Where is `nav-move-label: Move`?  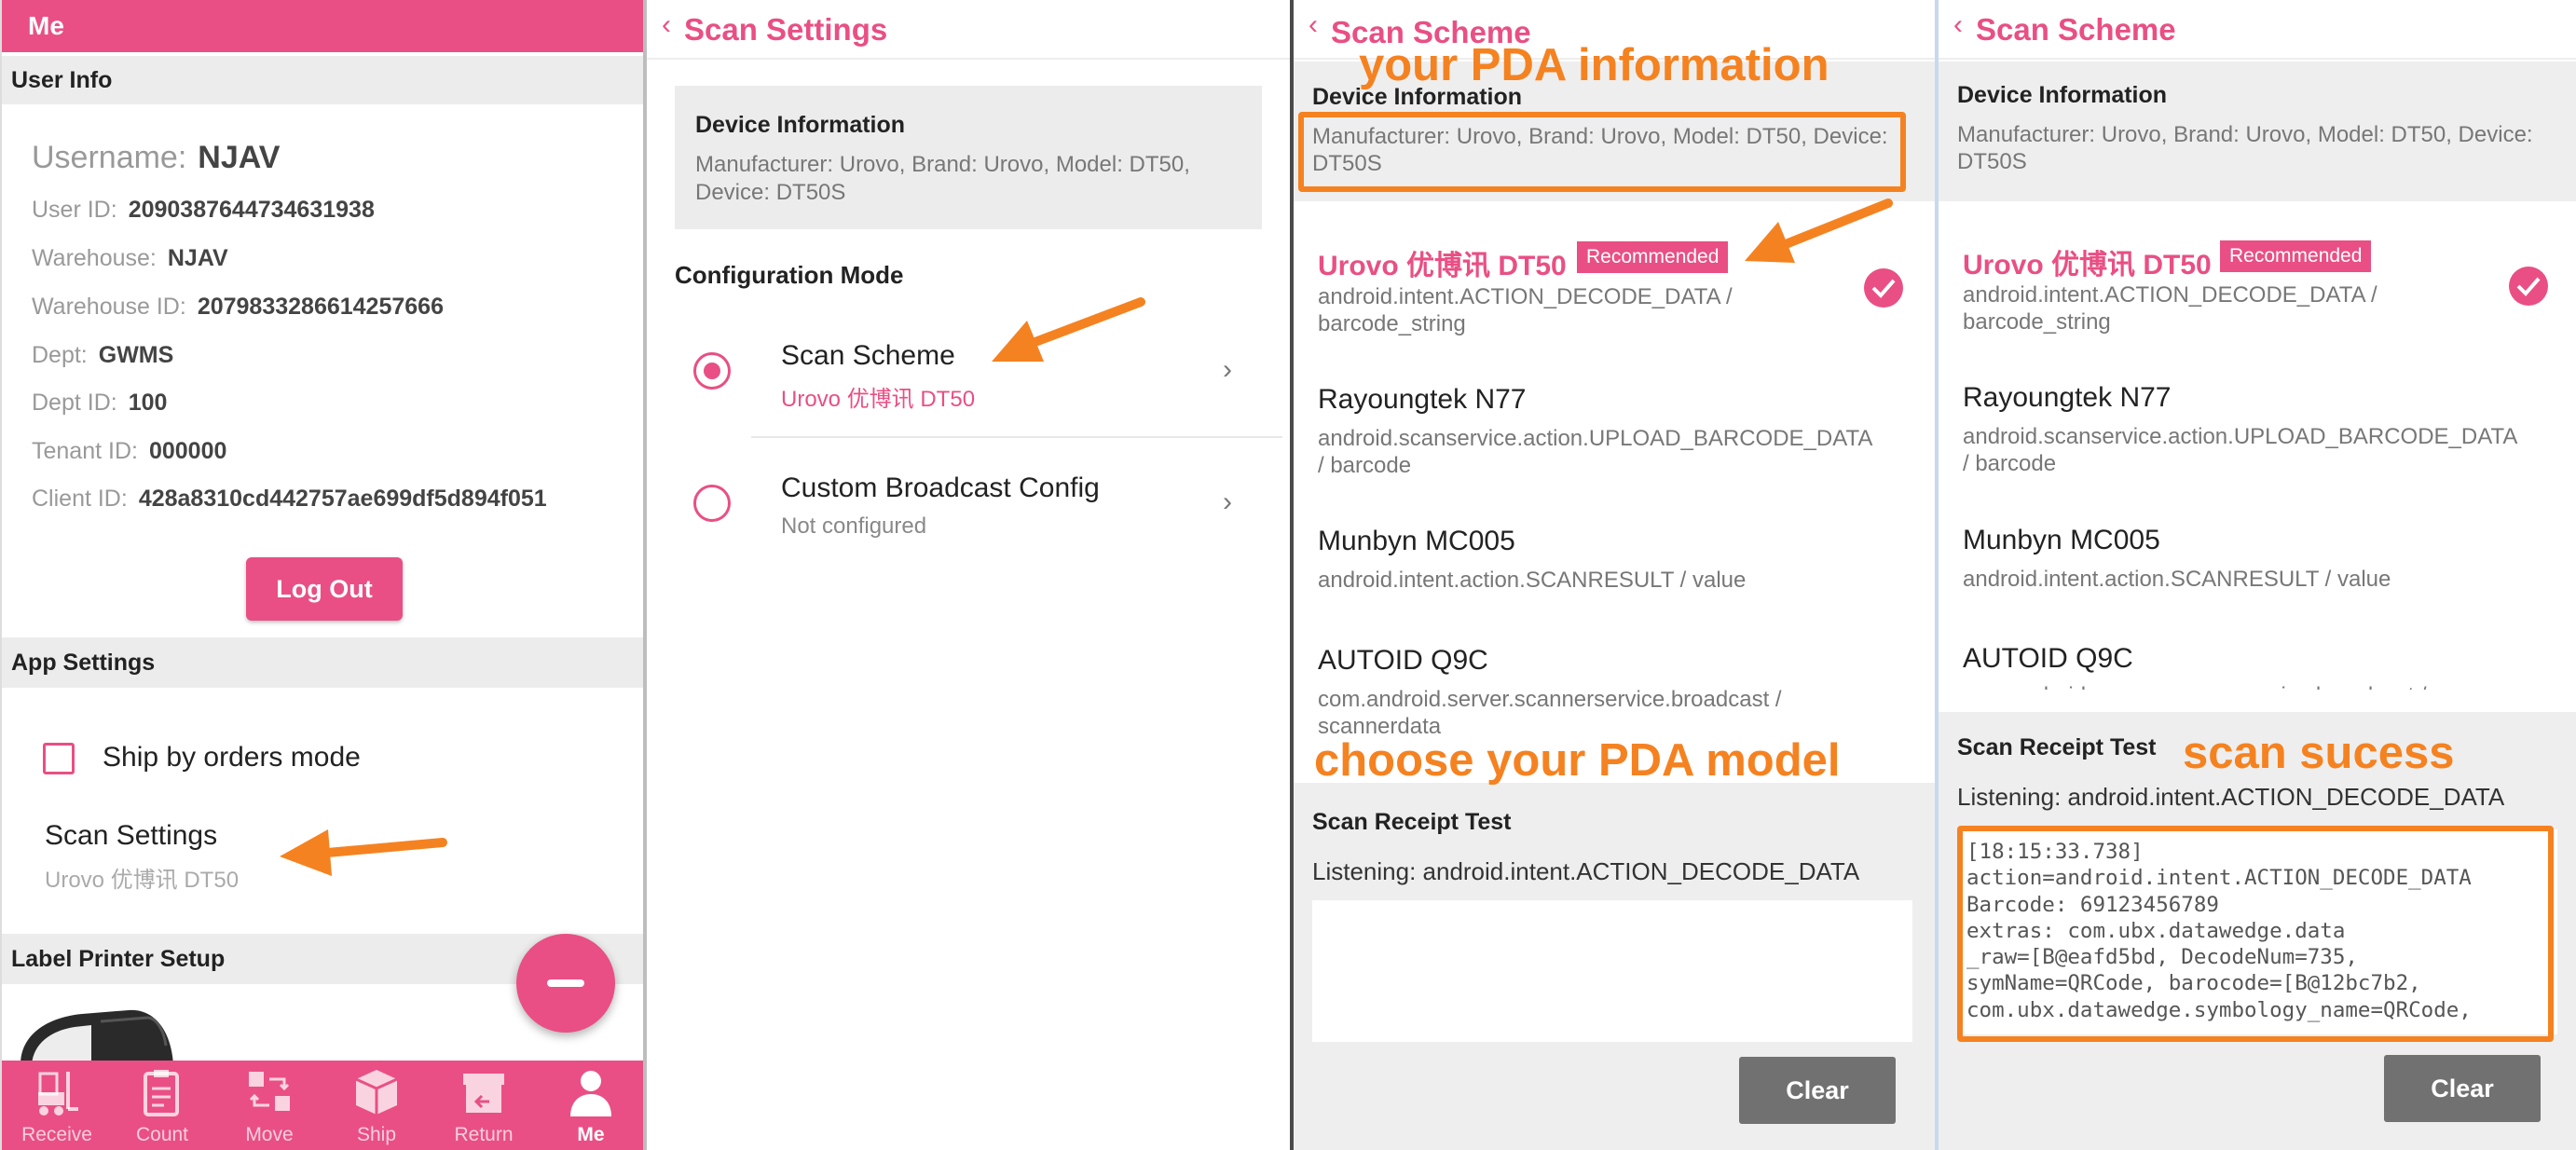 nav-move-label: Move is located at coordinates (269, 1134).